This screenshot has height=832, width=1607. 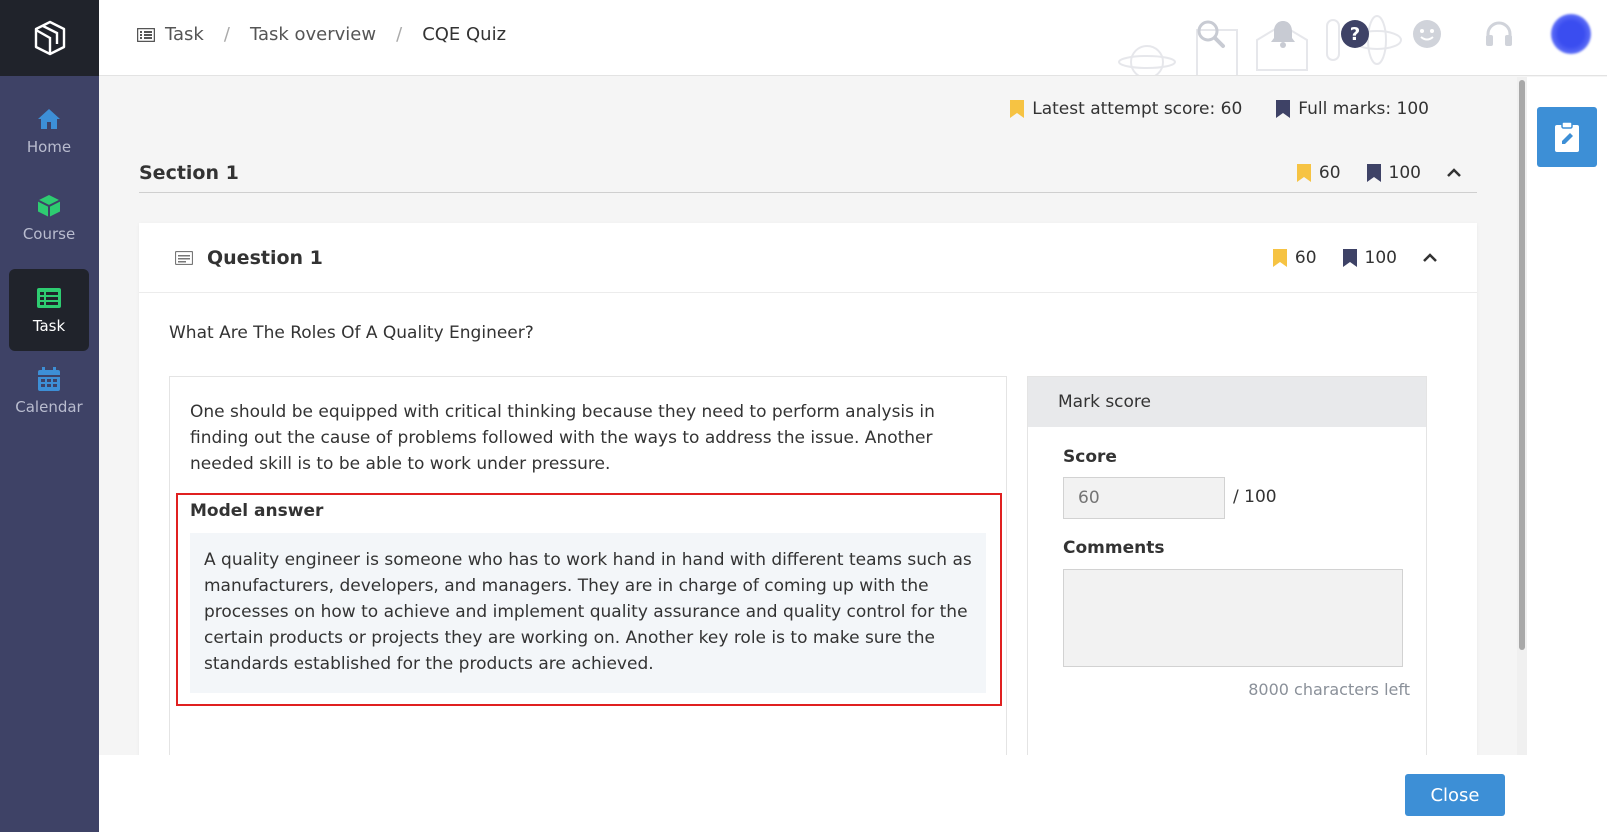 What do you see at coordinates (1522, 365) in the screenshot?
I see `scrollbar-thumb` at bounding box center [1522, 365].